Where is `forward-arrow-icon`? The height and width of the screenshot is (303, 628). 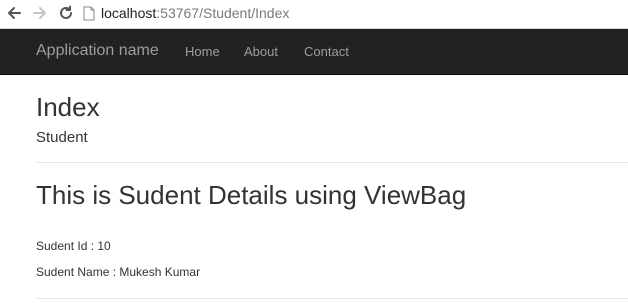
forward-arrow-icon is located at coordinates (40, 13).